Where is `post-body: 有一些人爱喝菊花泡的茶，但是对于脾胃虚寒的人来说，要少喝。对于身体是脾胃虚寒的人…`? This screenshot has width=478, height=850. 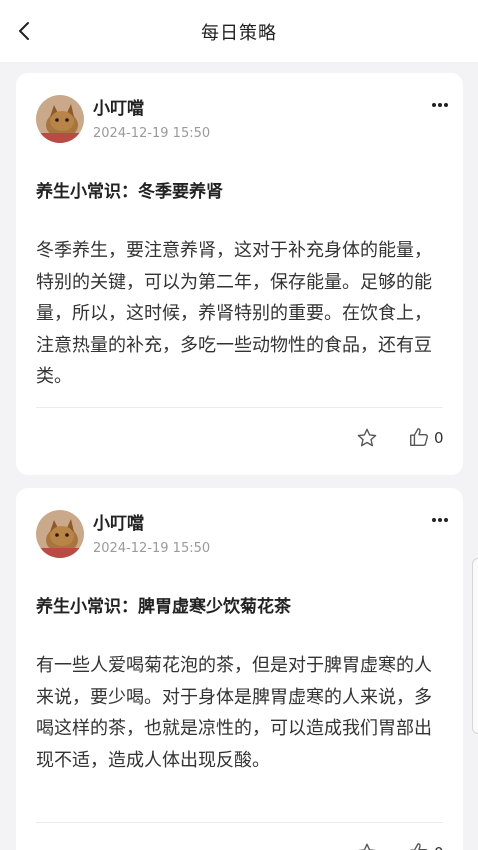 post-body: 有一些人爱喝菊花泡的茶，但是对于脾胃虚寒的人来说，要少喝。对于身体是脾胃虚寒的人… is located at coordinates (234, 713).